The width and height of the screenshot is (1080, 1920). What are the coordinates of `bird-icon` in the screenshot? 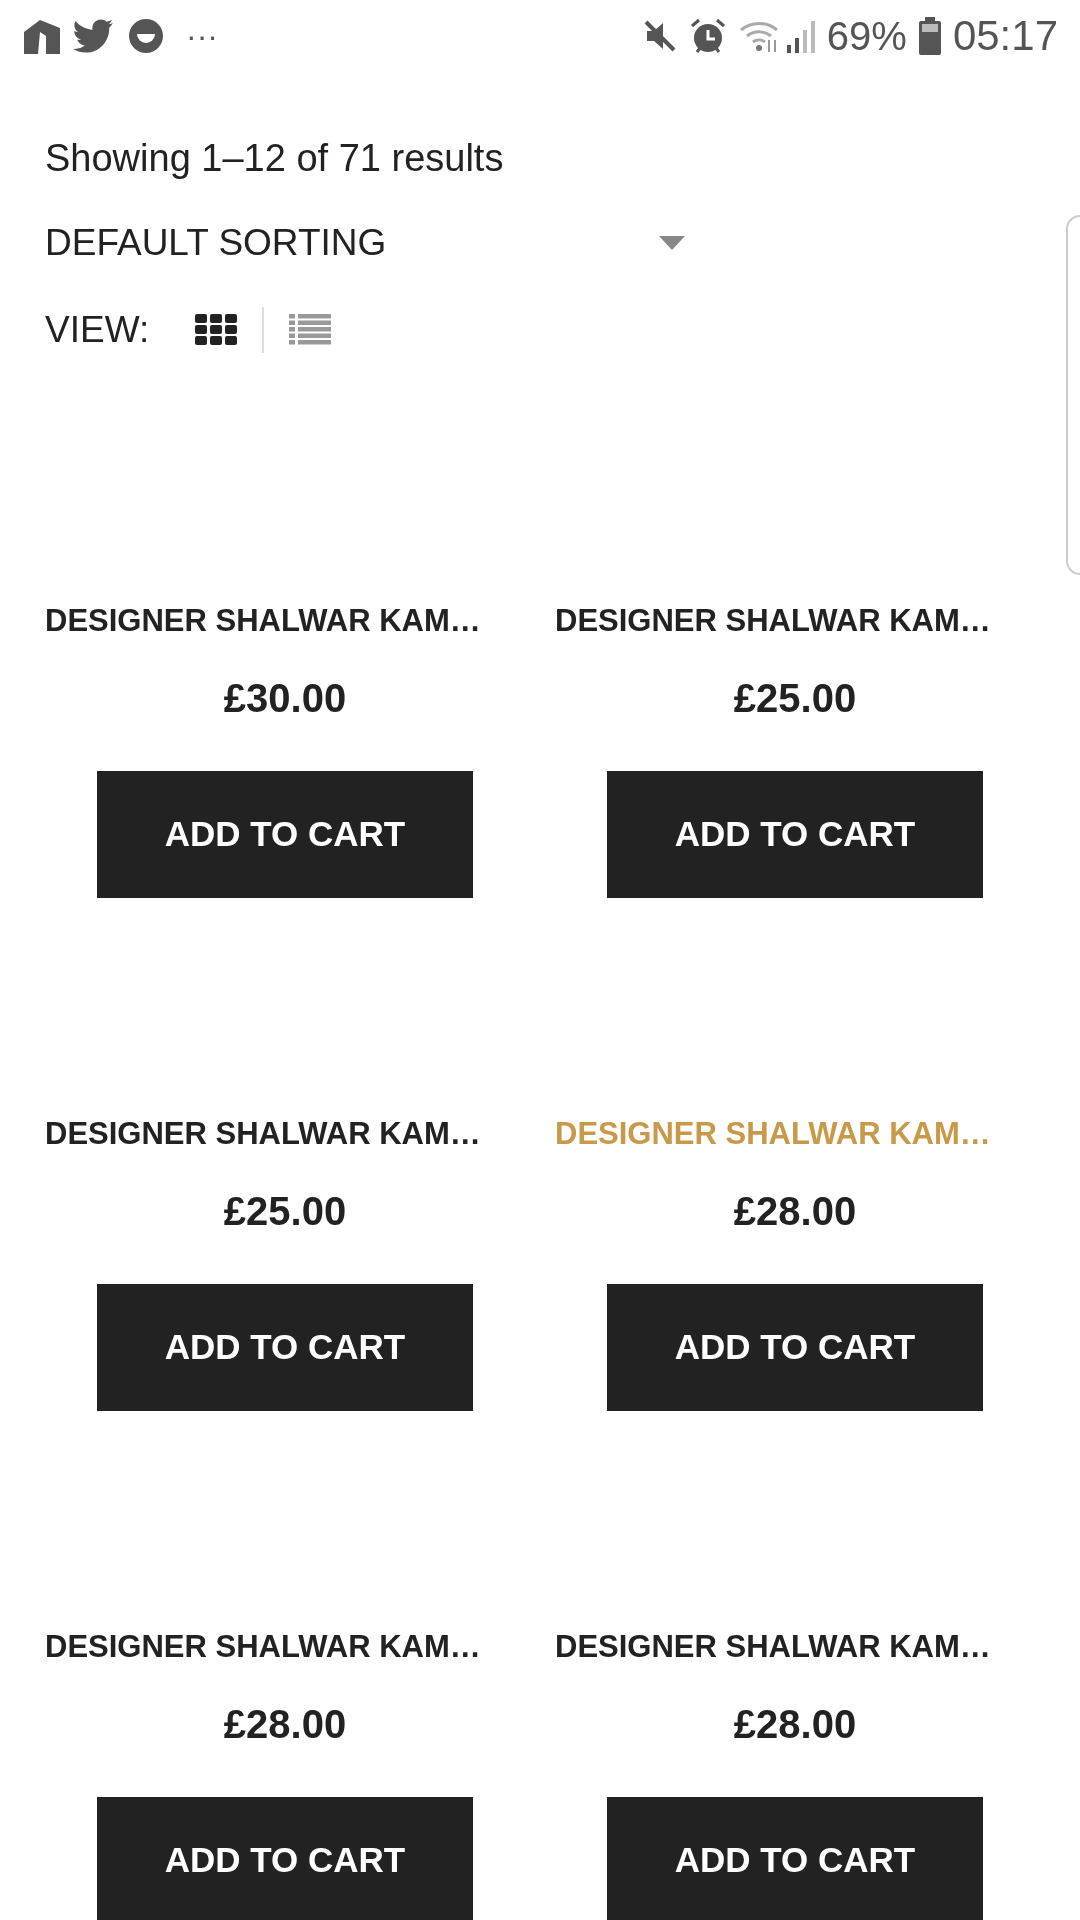 It's located at (93, 36).